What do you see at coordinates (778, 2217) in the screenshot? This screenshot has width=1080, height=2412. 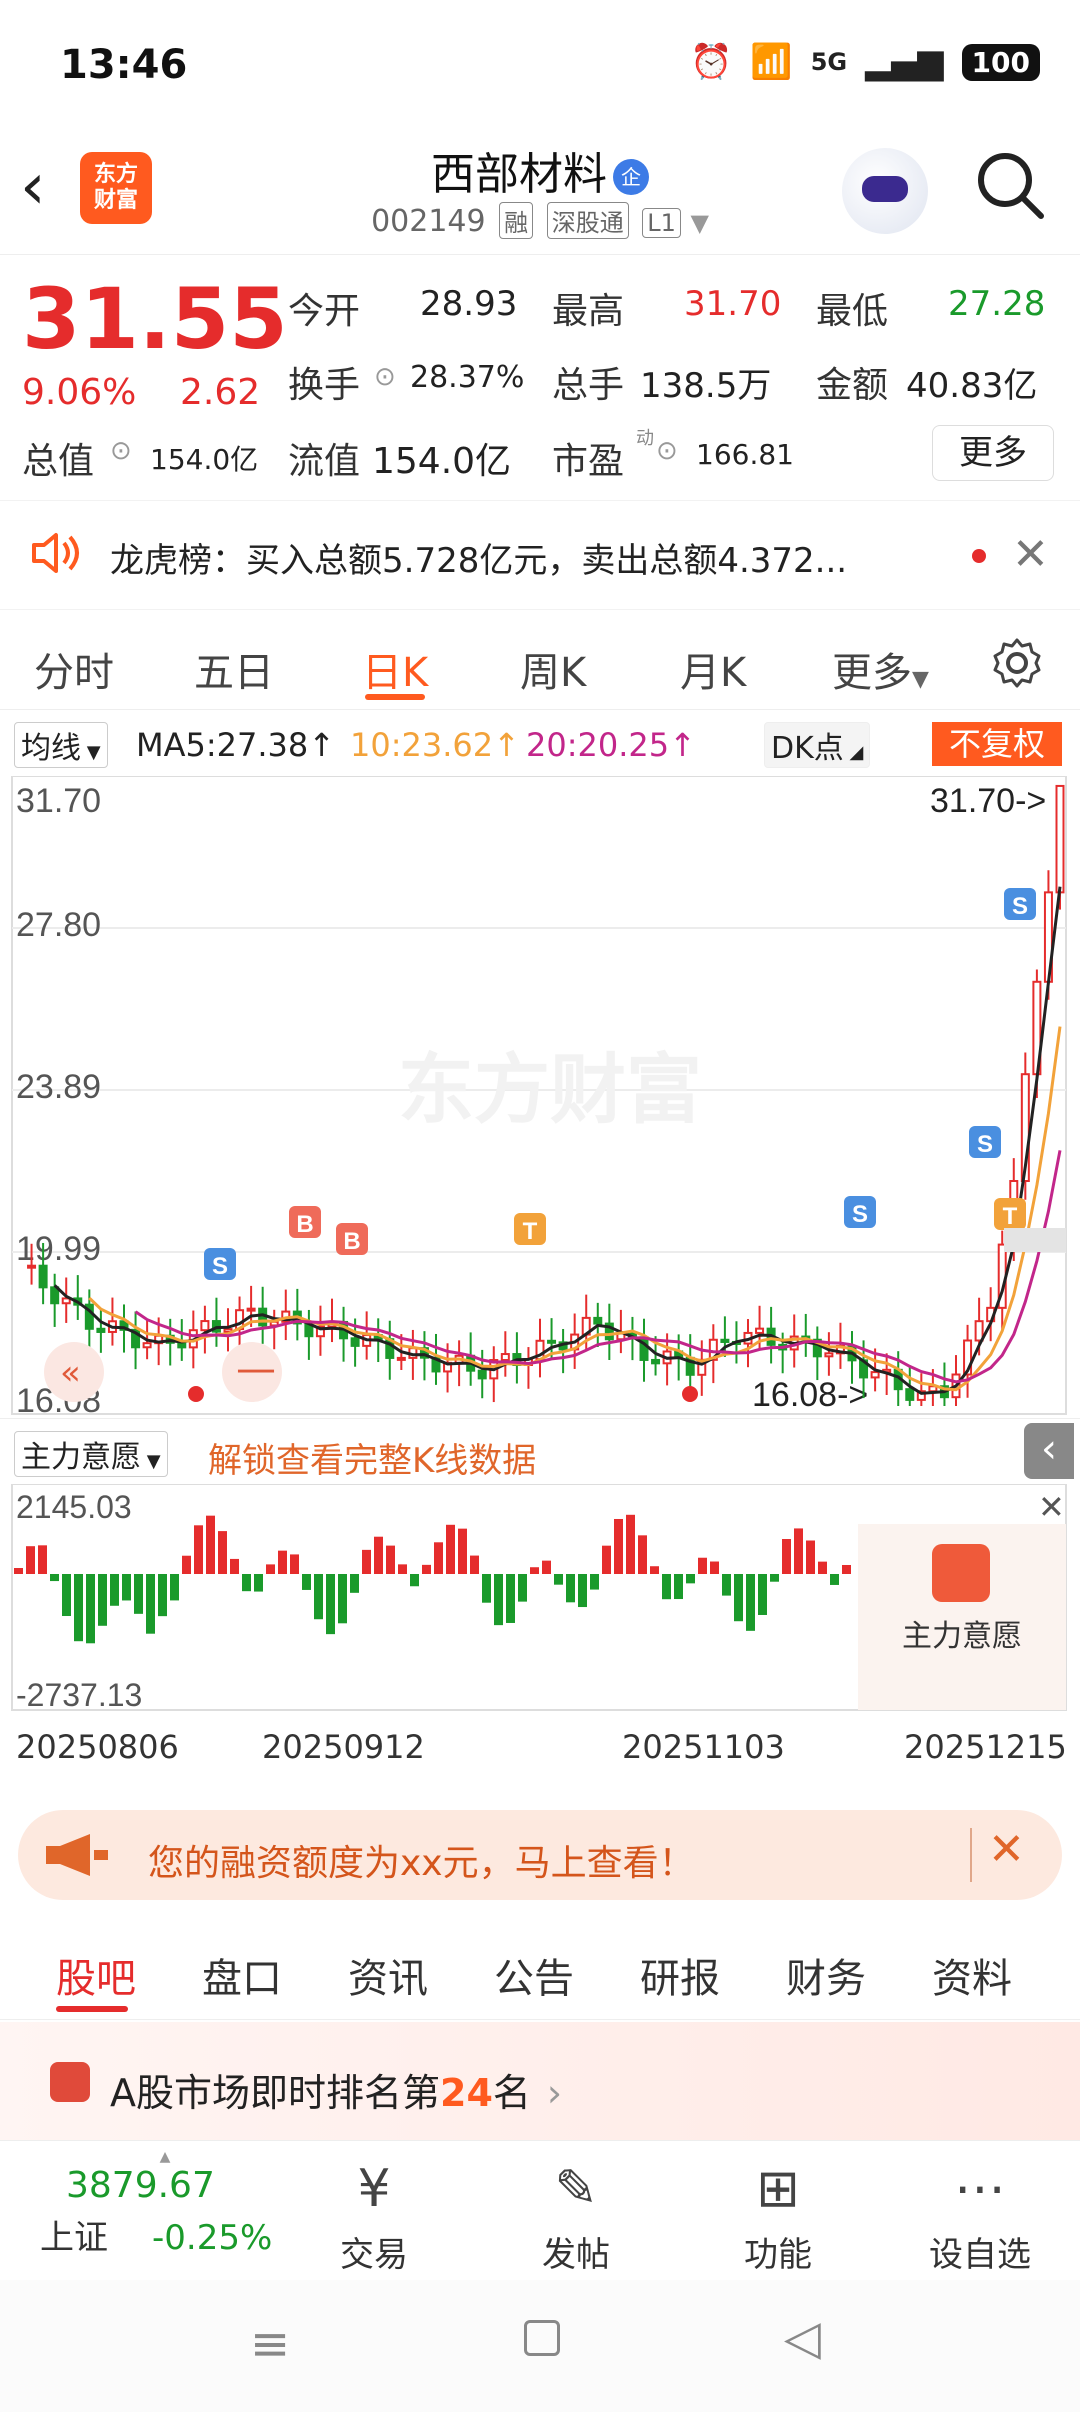 I see `functions-button: ⊞ 功能` at bounding box center [778, 2217].